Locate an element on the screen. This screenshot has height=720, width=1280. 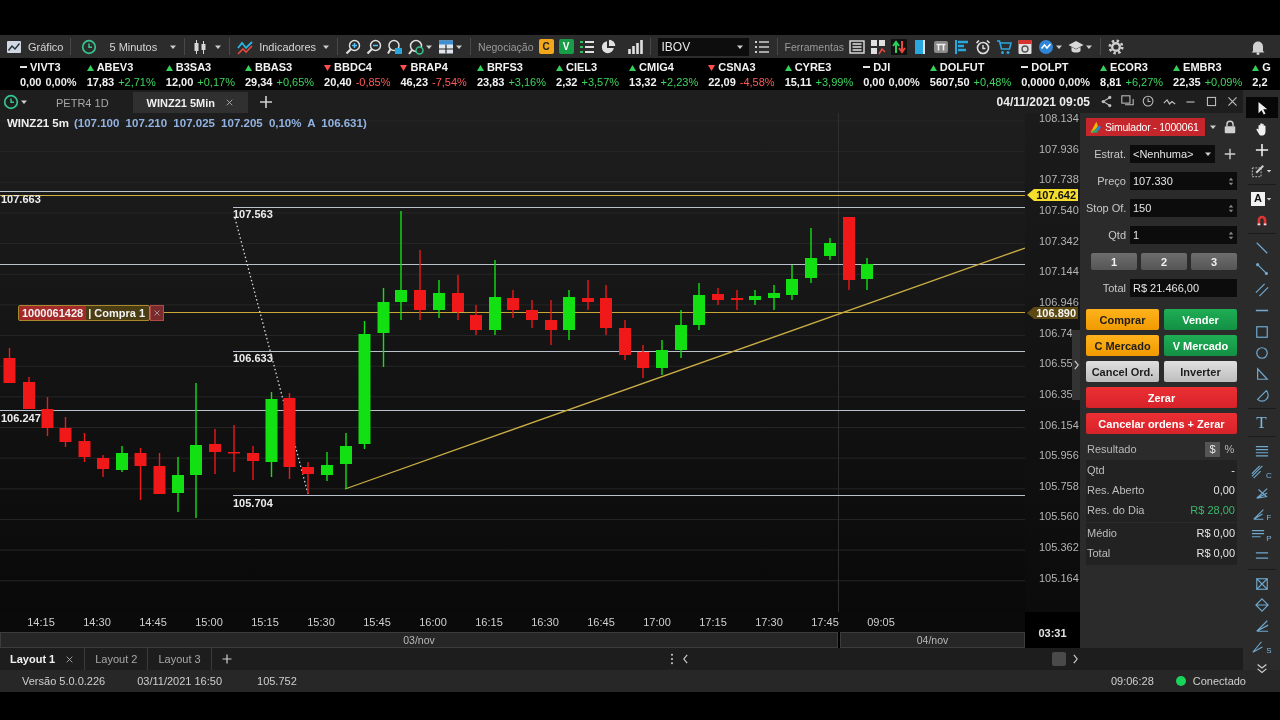
time-label: 16:30 is located at coordinates (545, 622).